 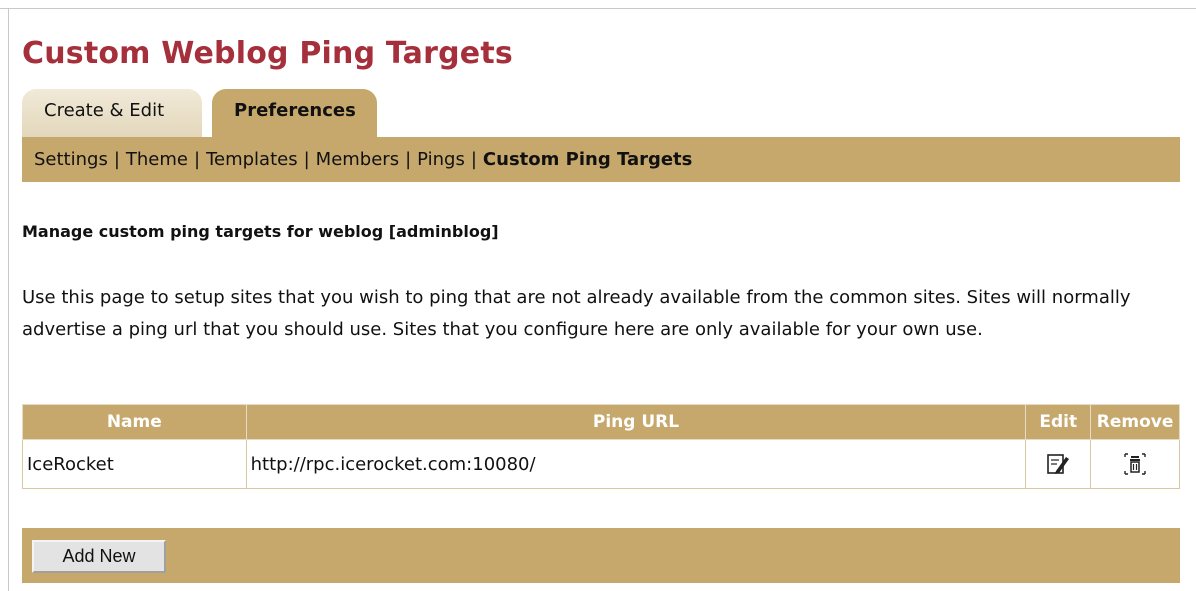 I want to click on tab-preferences: Preferences, so click(x=294, y=113).